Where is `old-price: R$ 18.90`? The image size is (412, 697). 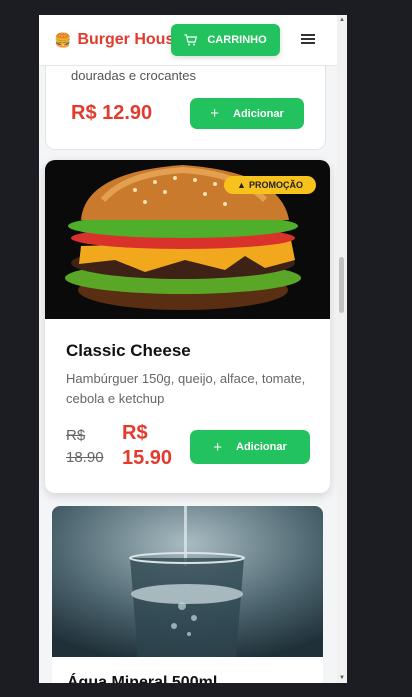
old-price: R$ 18.90 is located at coordinates (85, 446).